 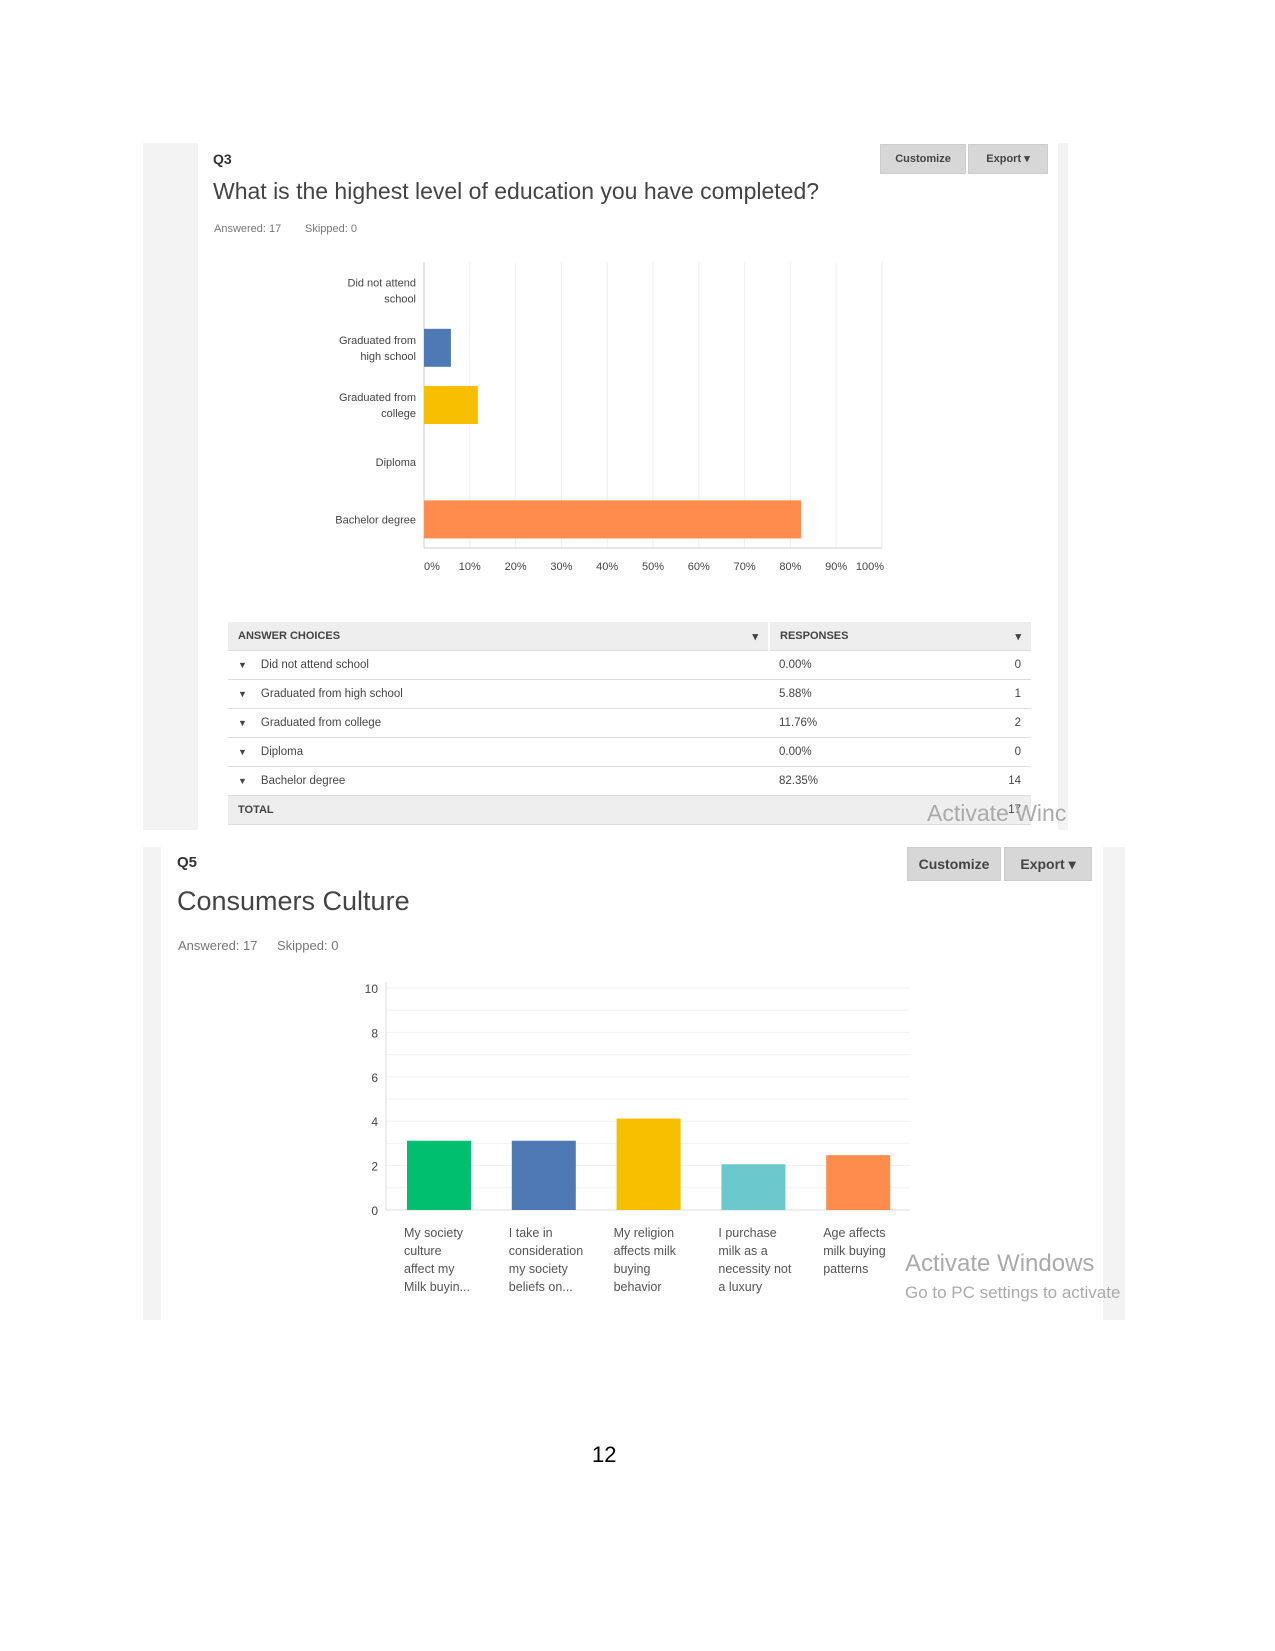 What do you see at coordinates (432, 567) in the screenshot?
I see `x-tick-label: 0%` at bounding box center [432, 567].